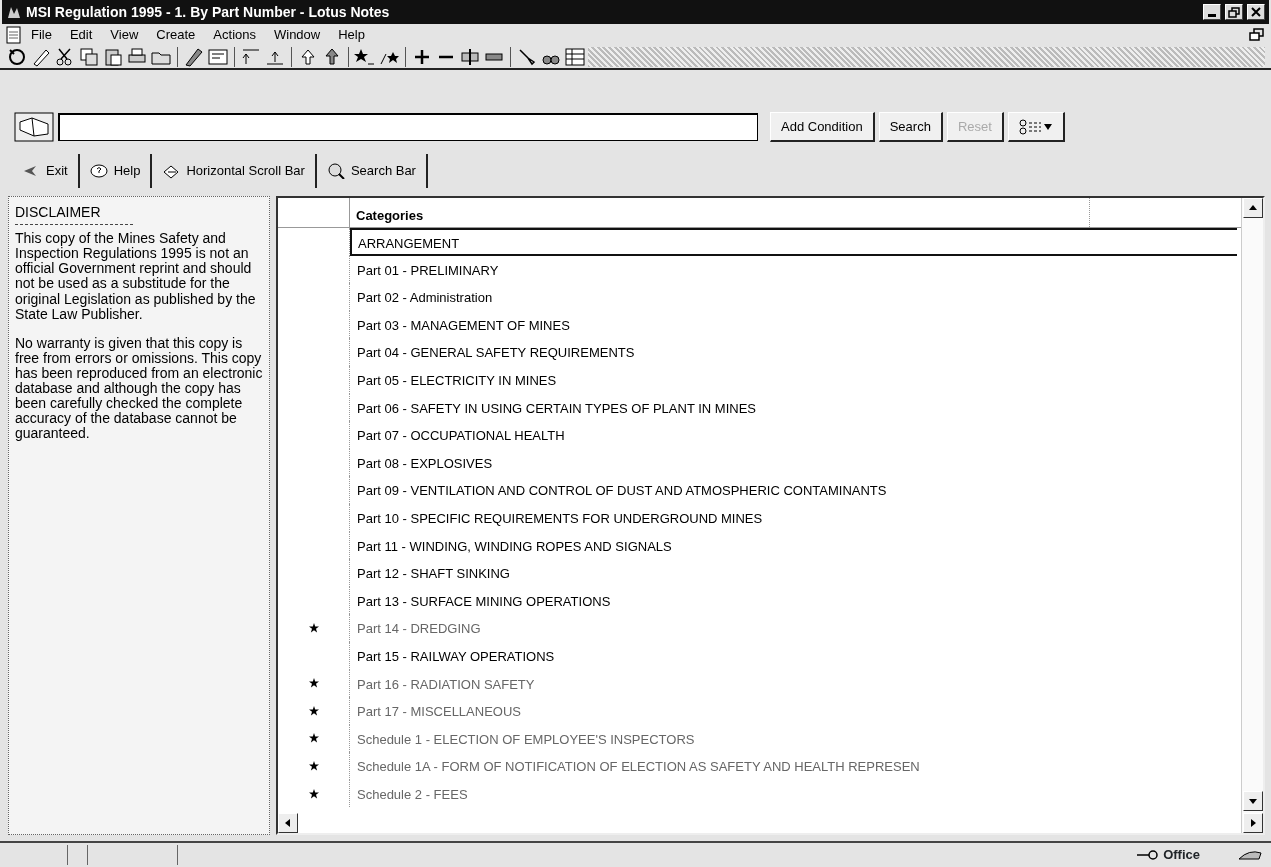 The width and height of the screenshot is (1271, 867). I want to click on minimize-icon, so click(1212, 15).